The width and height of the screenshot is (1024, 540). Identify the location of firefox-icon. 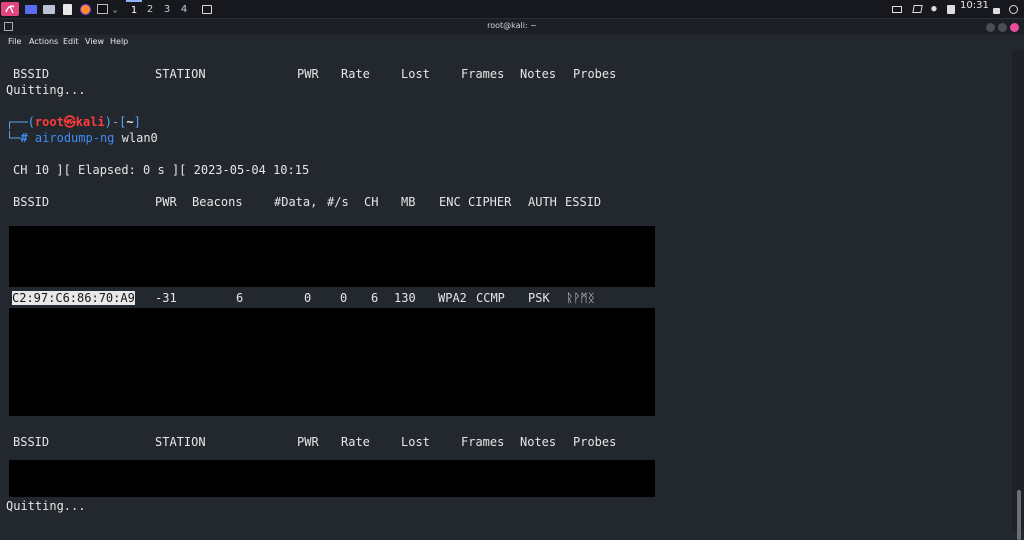
(85, 9).